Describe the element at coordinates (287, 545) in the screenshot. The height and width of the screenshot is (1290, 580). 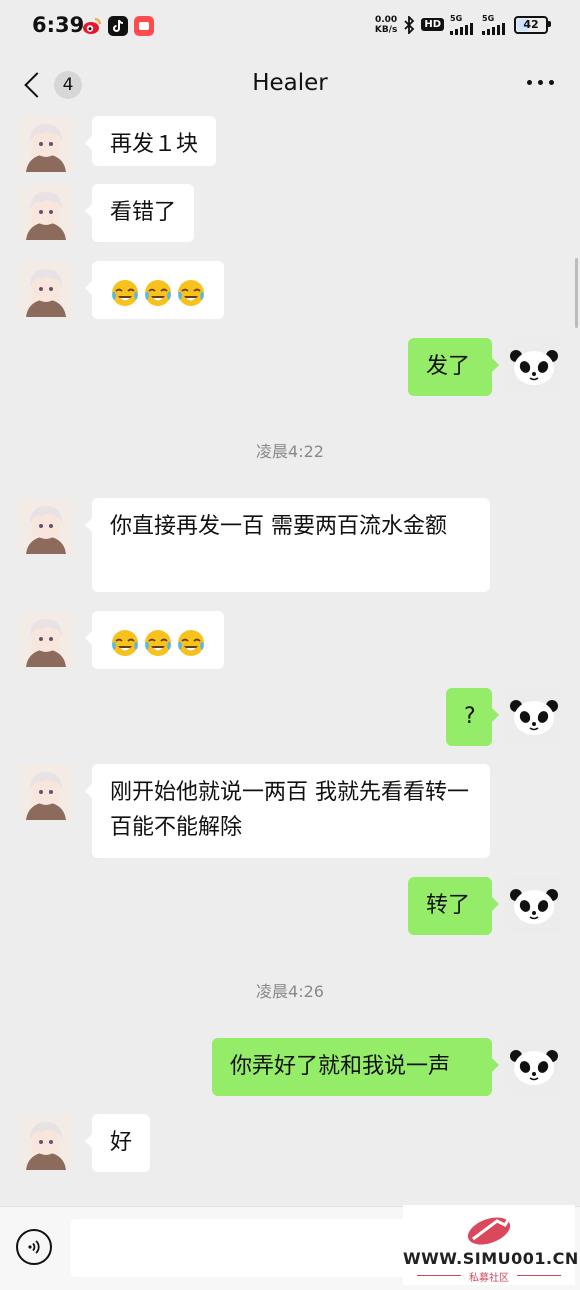
I see `incoming-message-bubble: 你直接再发一百 需要两百流水金额` at that location.